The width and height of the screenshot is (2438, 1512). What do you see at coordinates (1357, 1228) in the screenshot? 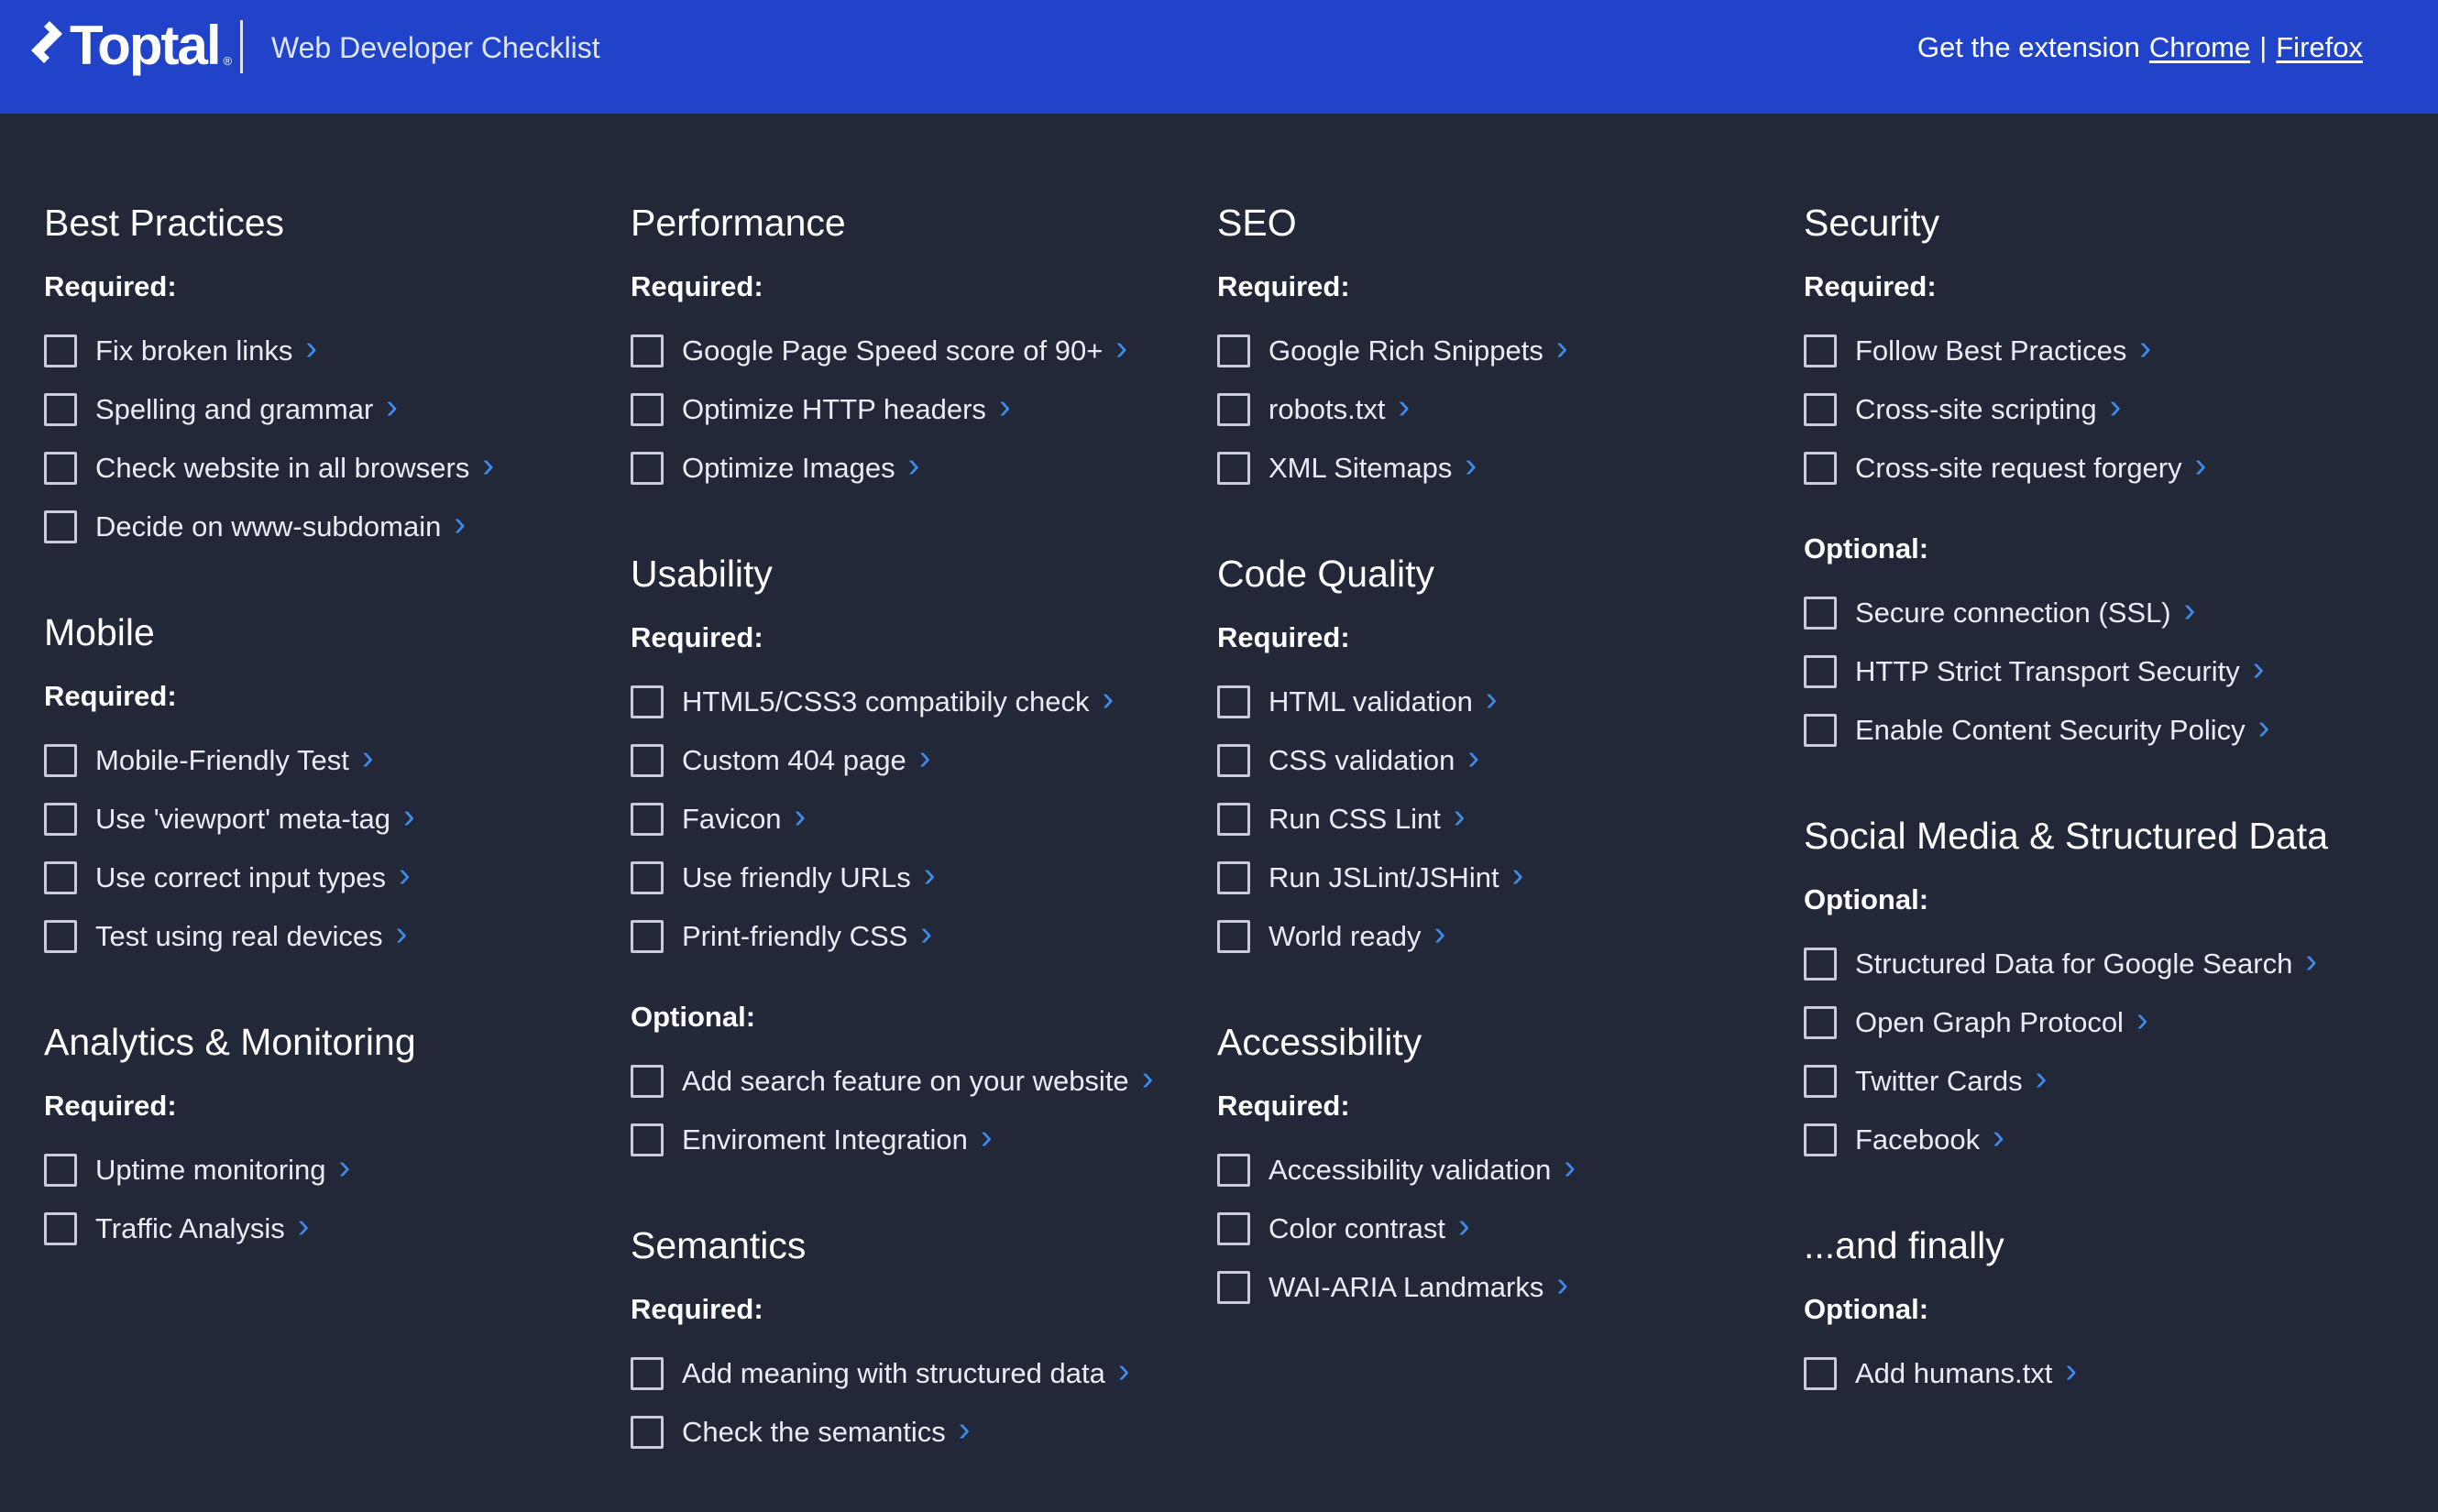
I see `checklist-item-label: Color contrast` at bounding box center [1357, 1228].